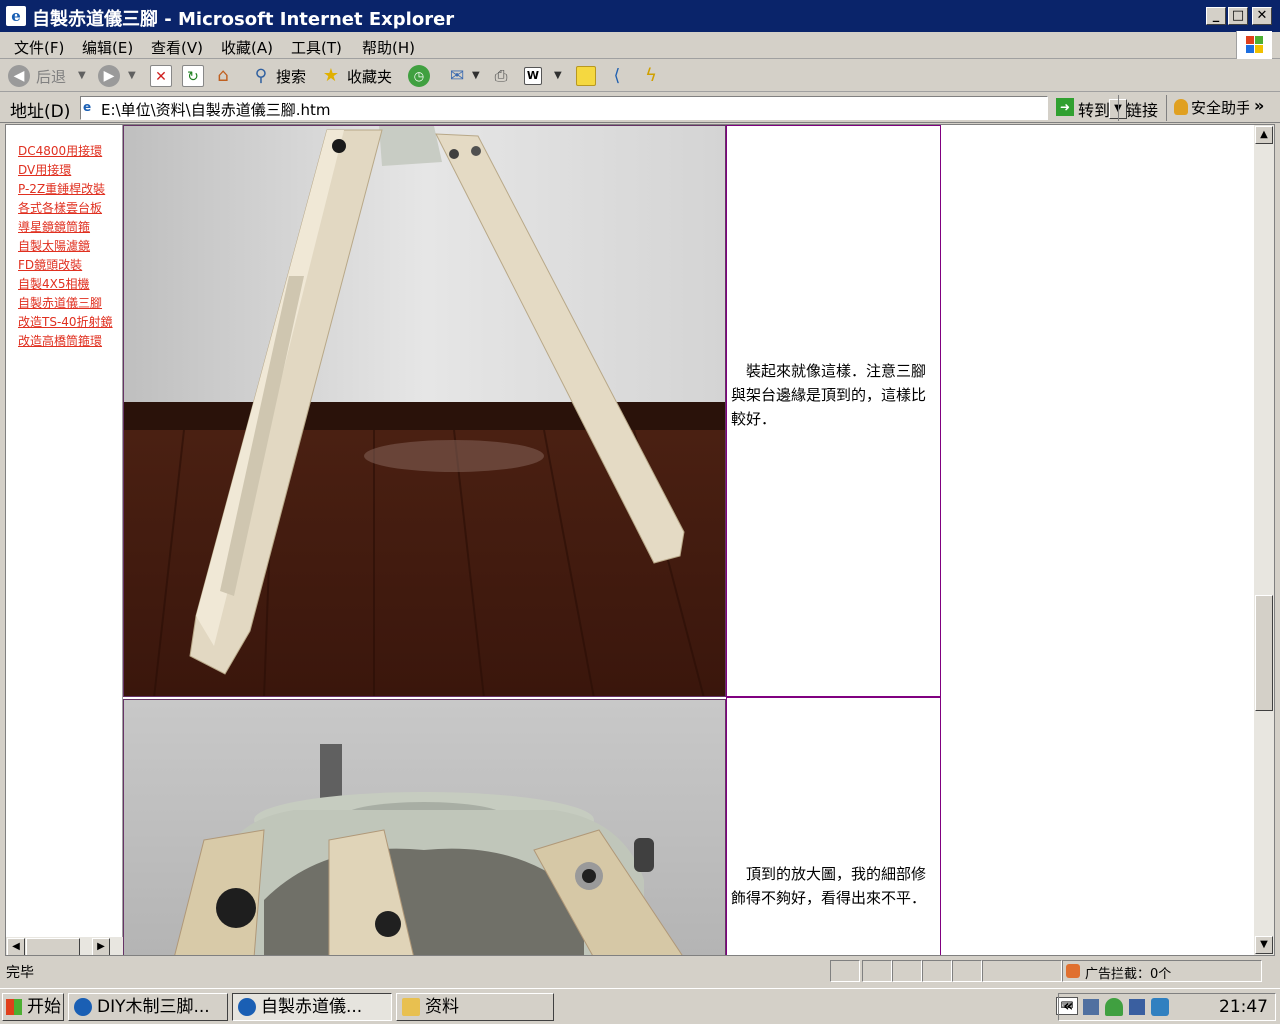  What do you see at coordinates (65, 321) in the screenshot?
I see `nav-link: 改造TS-40折射鏡` at bounding box center [65, 321].